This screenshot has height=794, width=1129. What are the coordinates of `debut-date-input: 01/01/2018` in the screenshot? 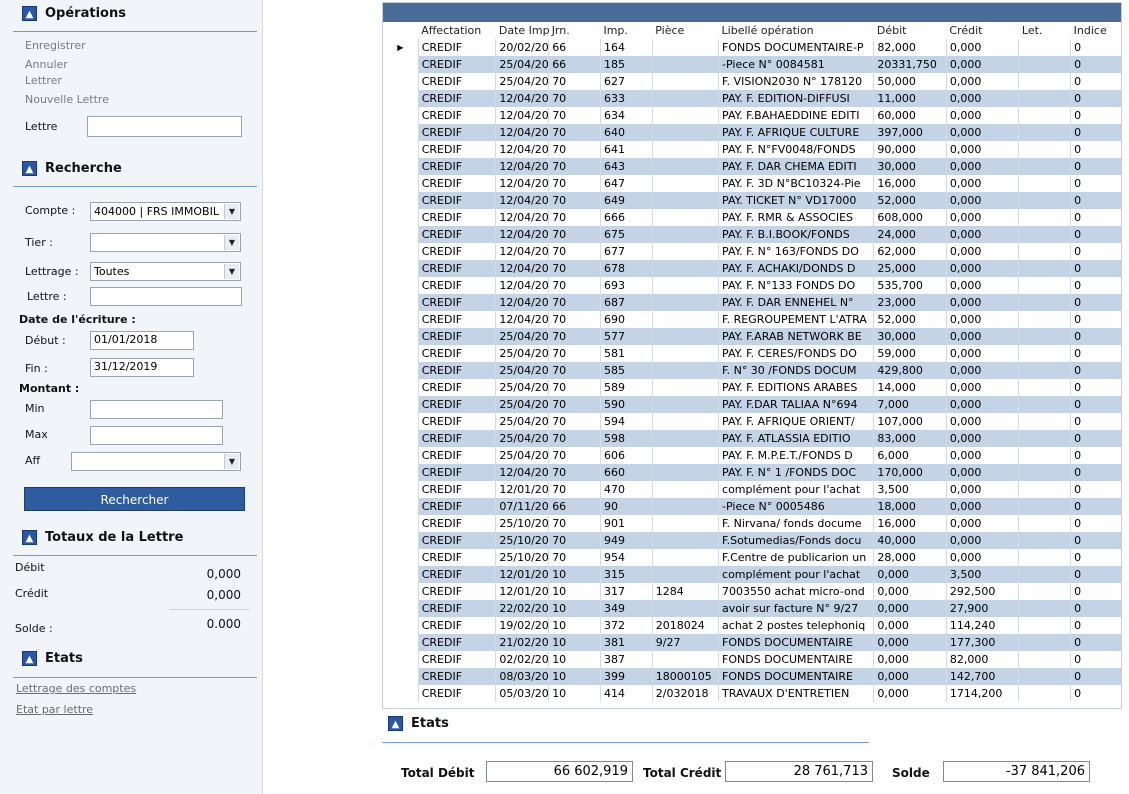 It's located at (142, 340).